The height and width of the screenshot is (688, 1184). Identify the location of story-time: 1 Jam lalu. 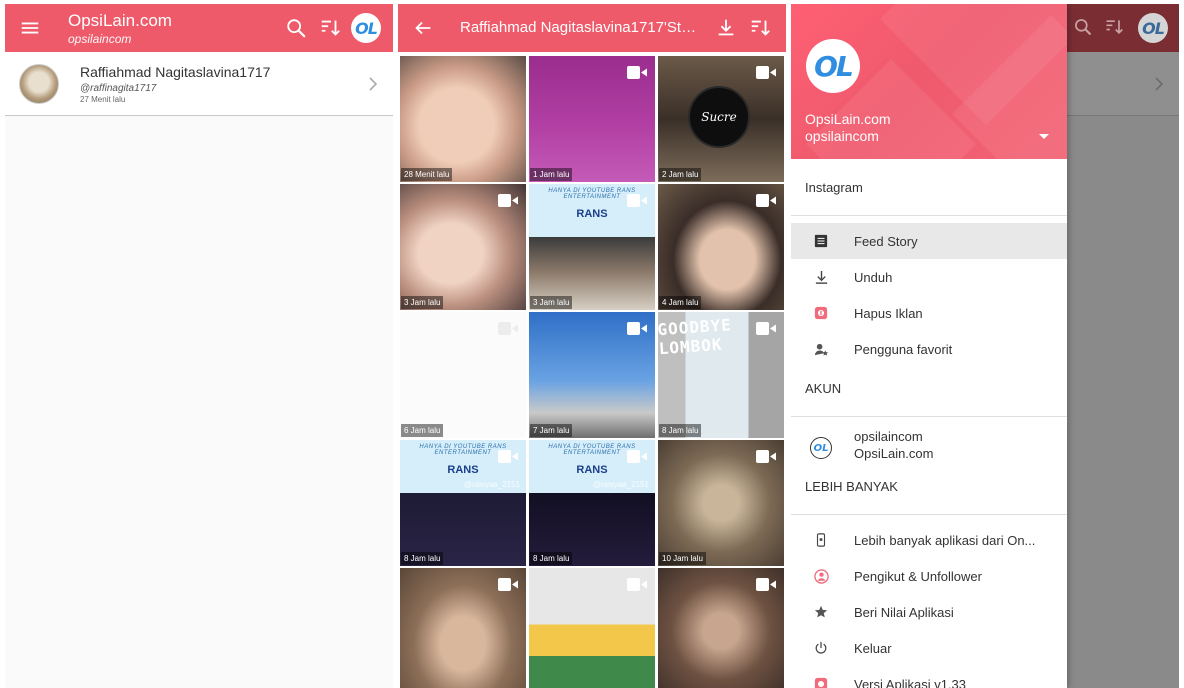
(551, 174).